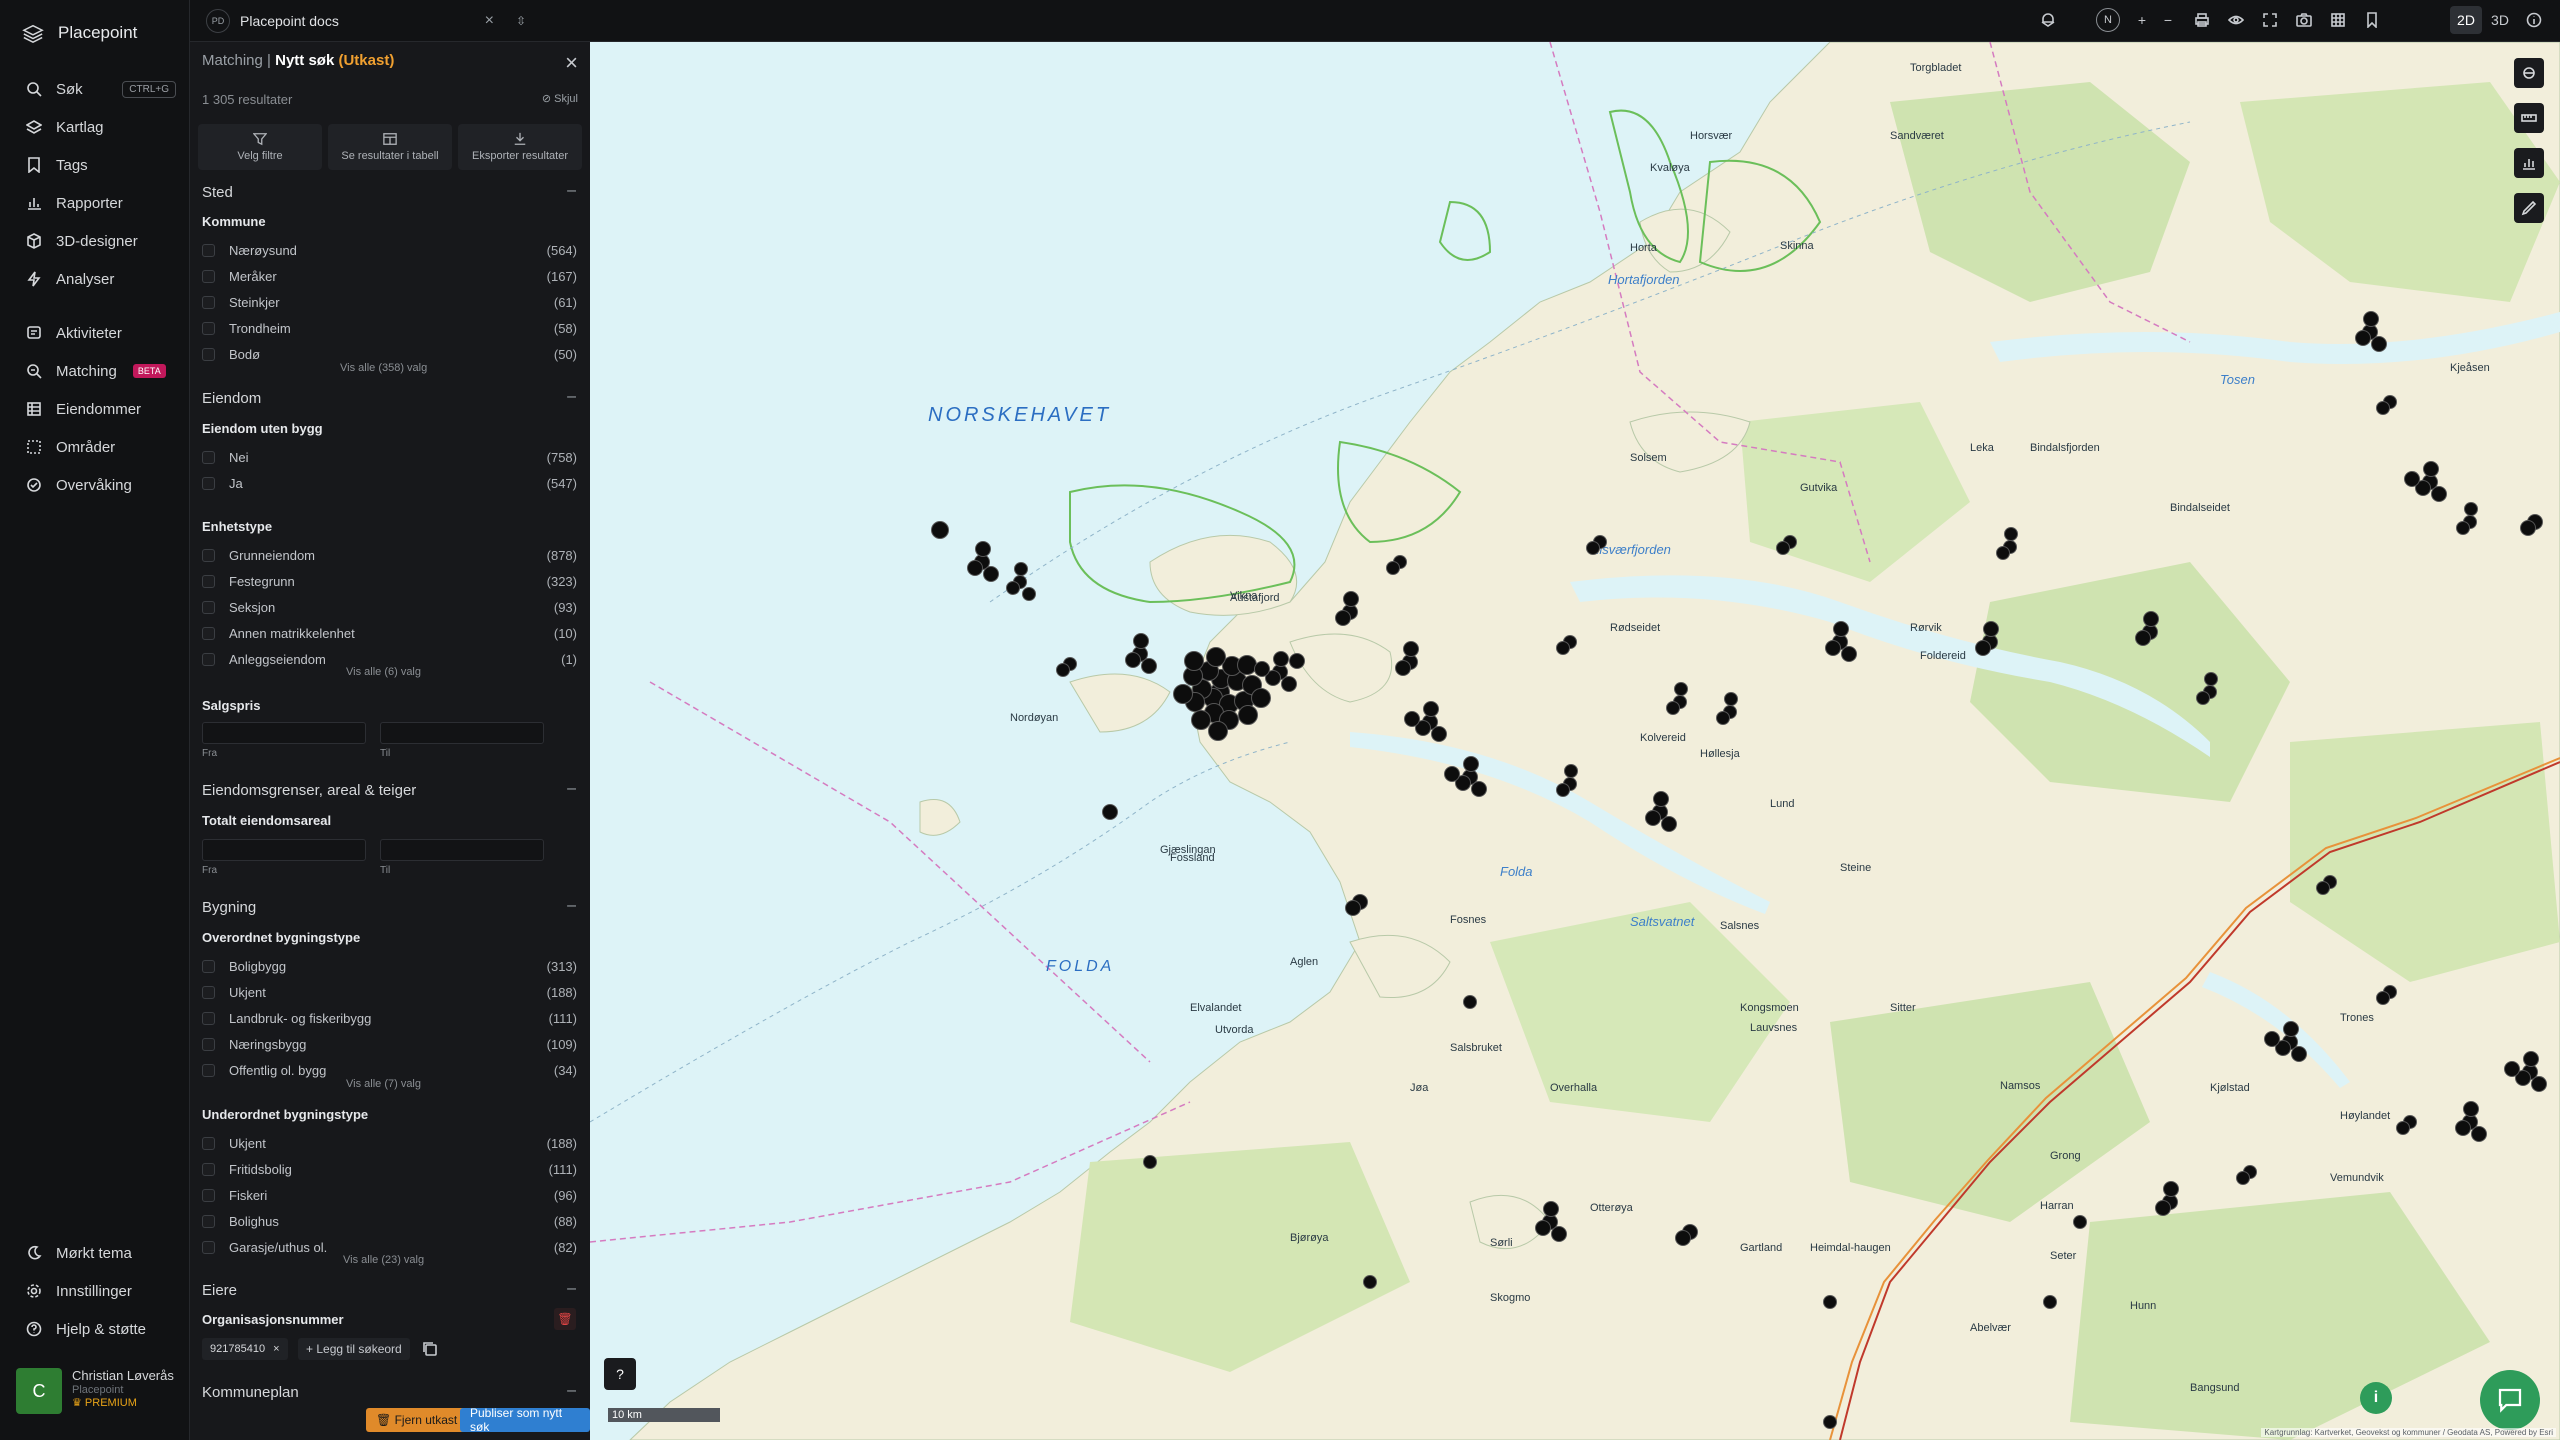 This screenshot has width=2560, height=1440. What do you see at coordinates (101, 165) in the screenshot?
I see `nav-item-tags: Tags` at bounding box center [101, 165].